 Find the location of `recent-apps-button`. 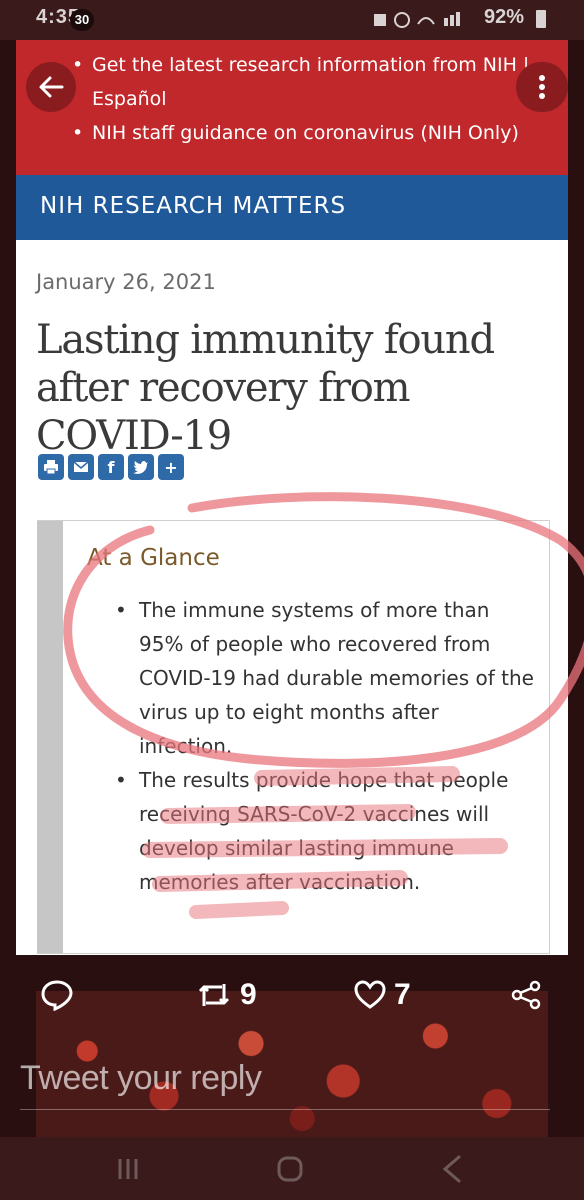

recent-apps-button is located at coordinates (130, 1169).